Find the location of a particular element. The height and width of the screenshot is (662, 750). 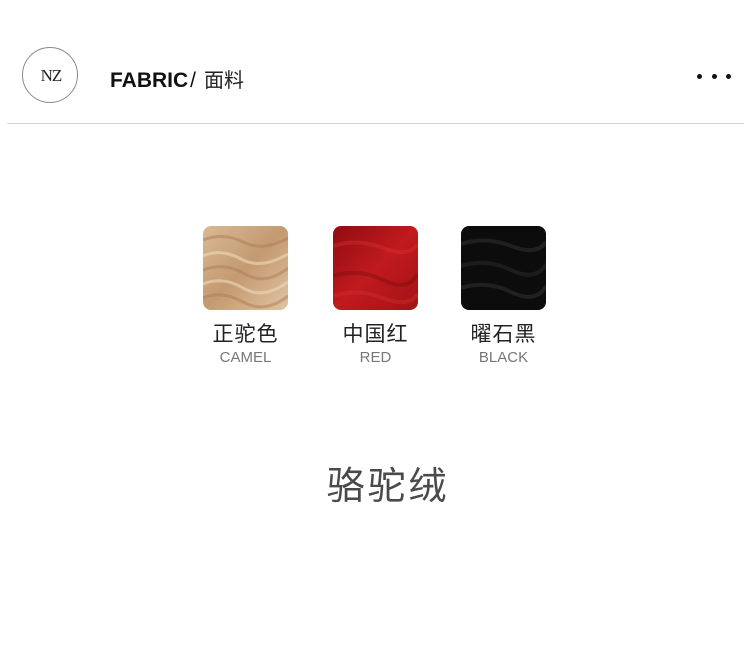

swatch-camel-name-cn: 正驼色 is located at coordinates (245, 334).